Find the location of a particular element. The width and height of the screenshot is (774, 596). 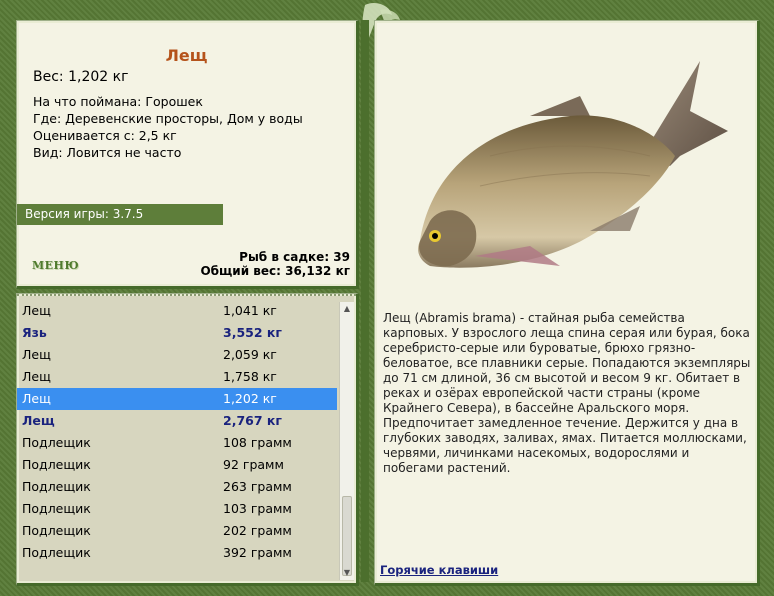

catch-stats: Рыб в садке: 39 Общий вес: 36,132 кг is located at coordinates (275, 264).